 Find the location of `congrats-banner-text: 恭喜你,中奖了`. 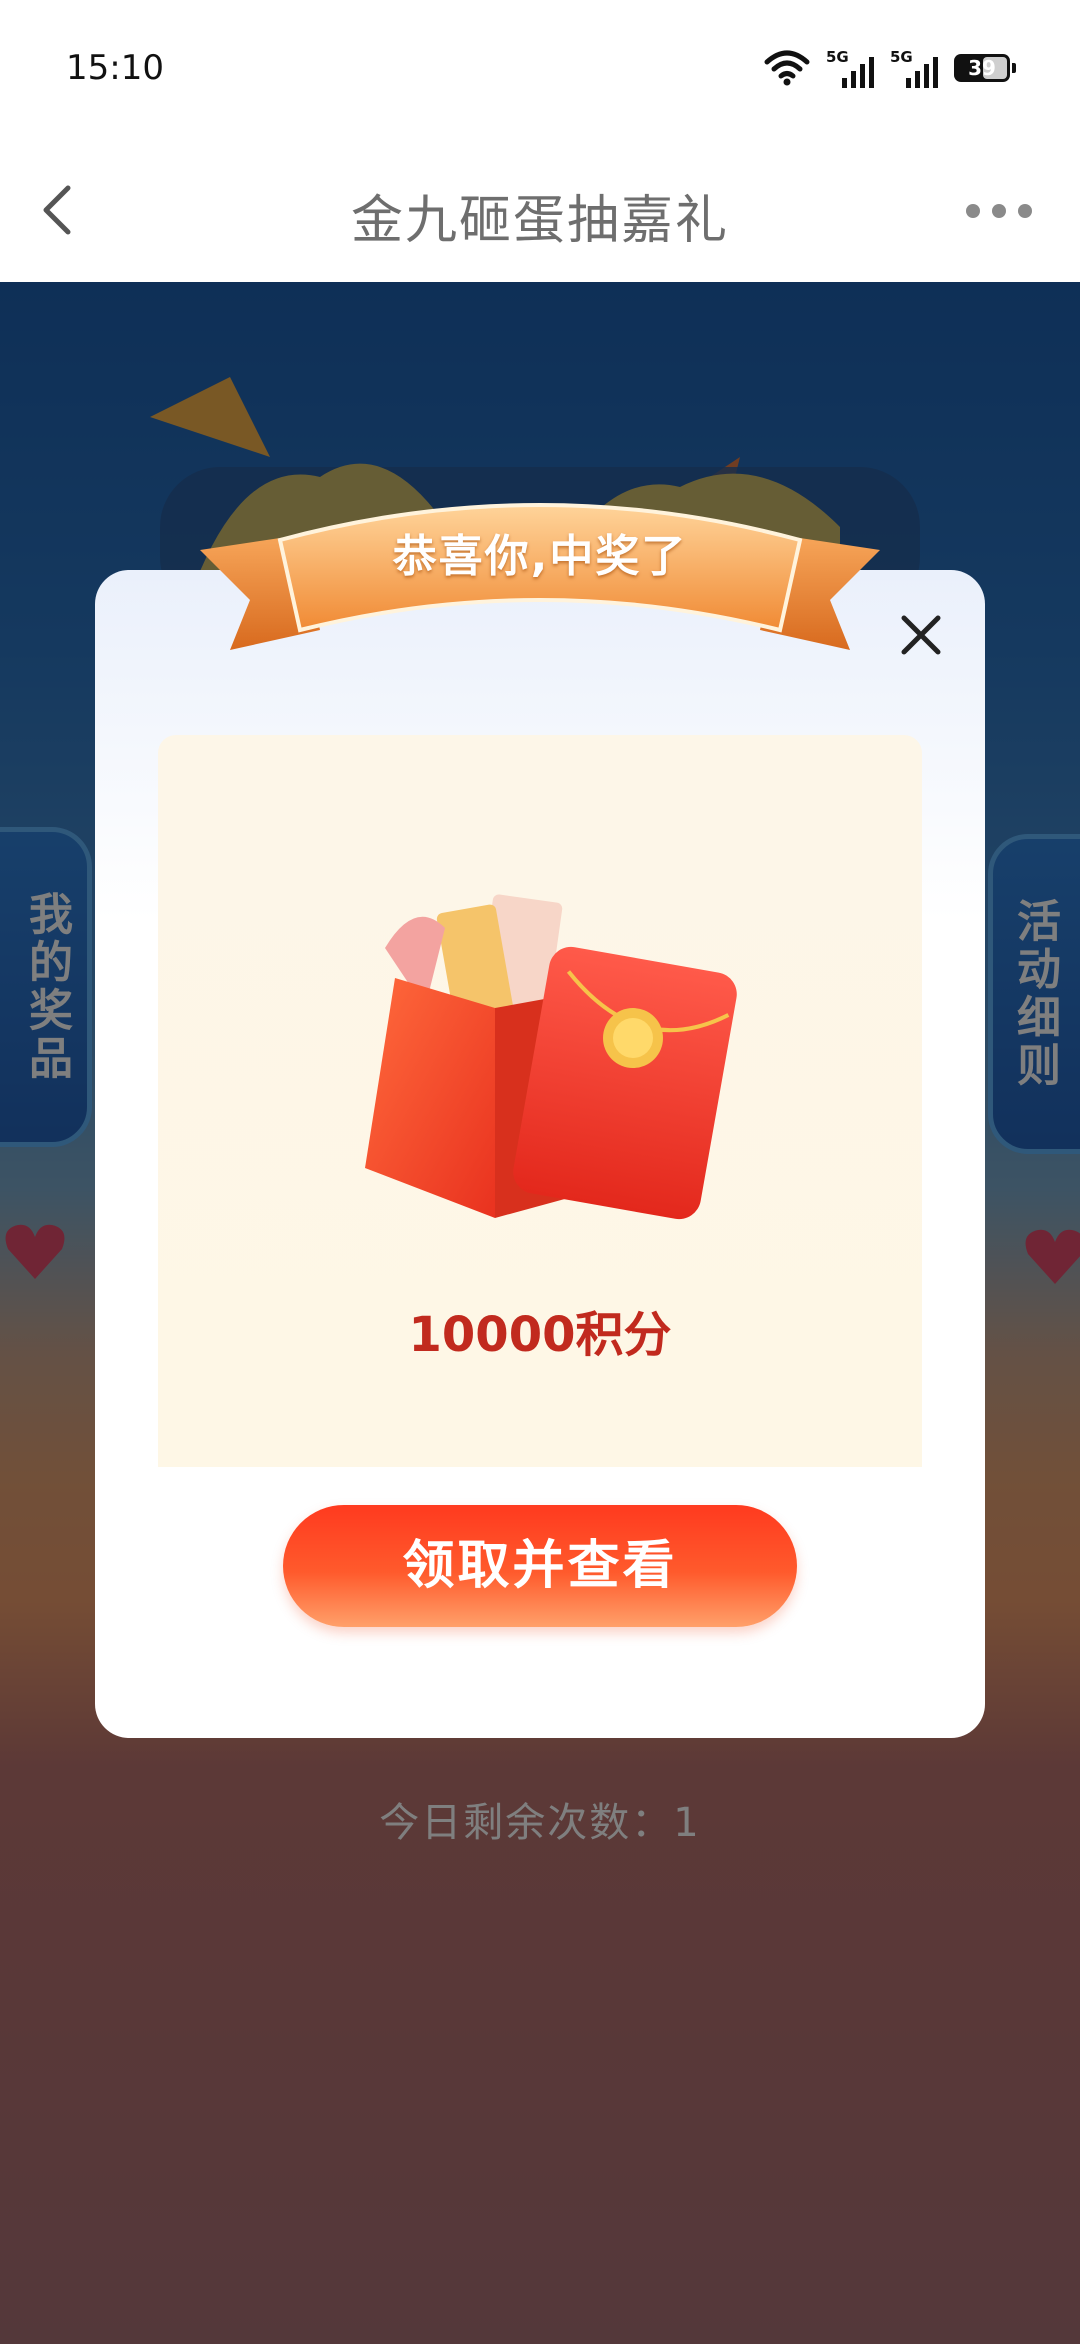

congrats-banner-text: 恭喜你,中奖了 is located at coordinates (540, 556).